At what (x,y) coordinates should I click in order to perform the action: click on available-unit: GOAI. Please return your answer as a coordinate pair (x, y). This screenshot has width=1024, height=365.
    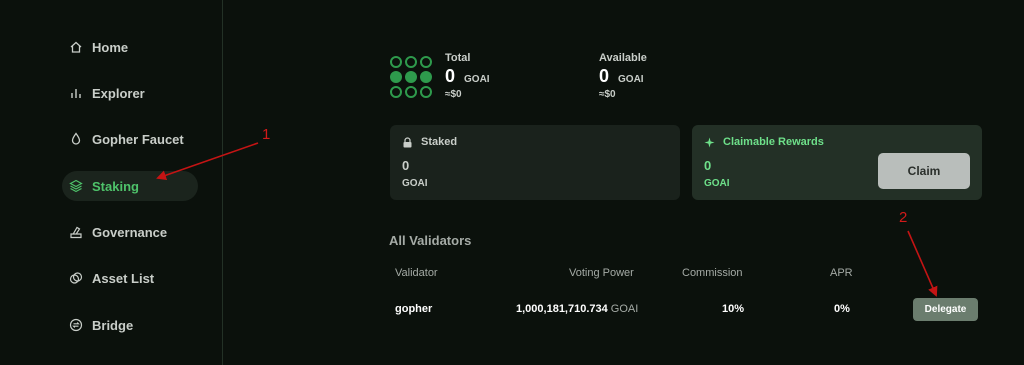
    Looking at the image, I should click on (631, 79).